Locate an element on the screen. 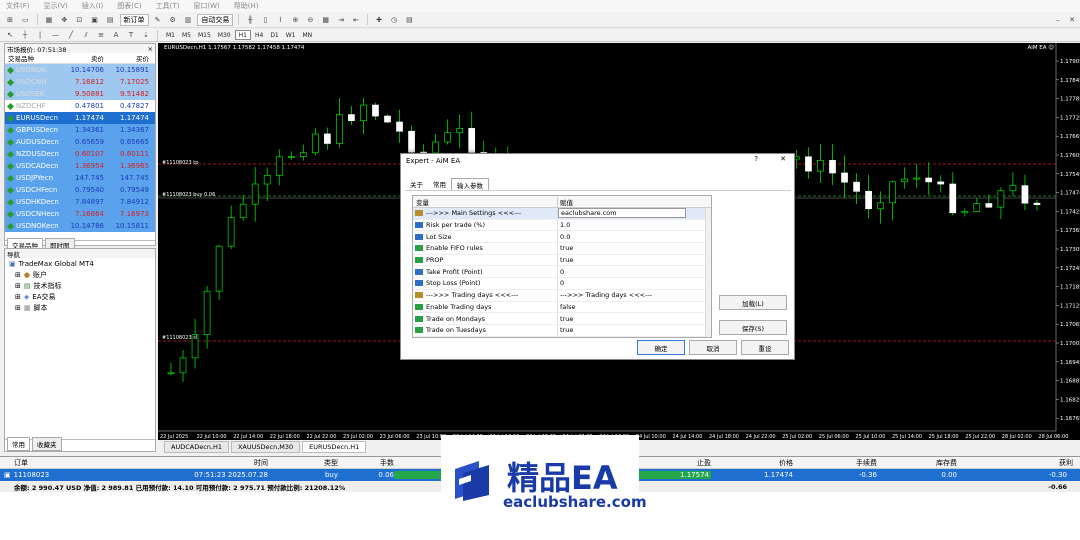  col-ask: 买价 is located at coordinates (128, 58).